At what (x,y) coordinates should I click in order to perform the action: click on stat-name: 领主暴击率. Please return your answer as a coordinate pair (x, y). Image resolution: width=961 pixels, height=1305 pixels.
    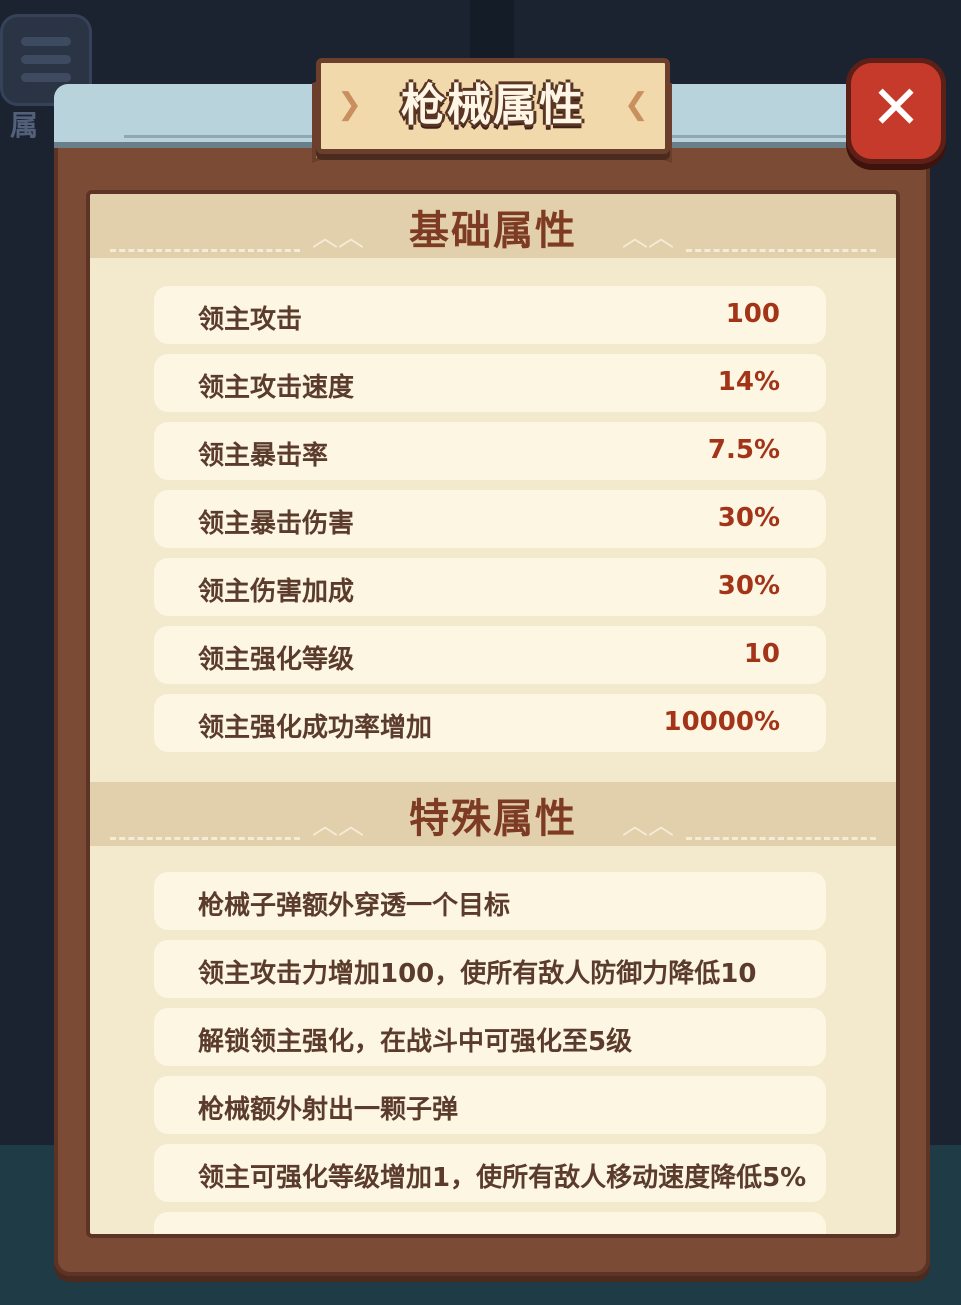
    Looking at the image, I should click on (263, 456).